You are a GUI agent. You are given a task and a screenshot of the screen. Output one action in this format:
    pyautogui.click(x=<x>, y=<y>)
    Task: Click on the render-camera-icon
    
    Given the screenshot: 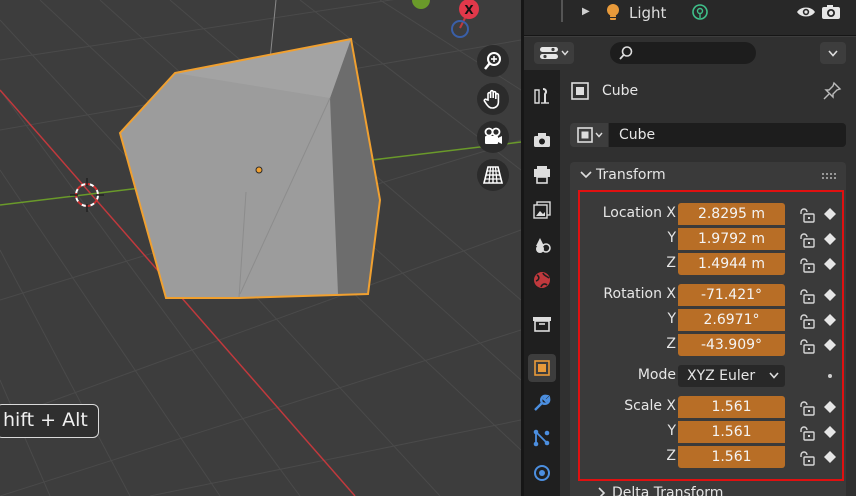 What is the action you would take?
    pyautogui.click(x=831, y=14)
    